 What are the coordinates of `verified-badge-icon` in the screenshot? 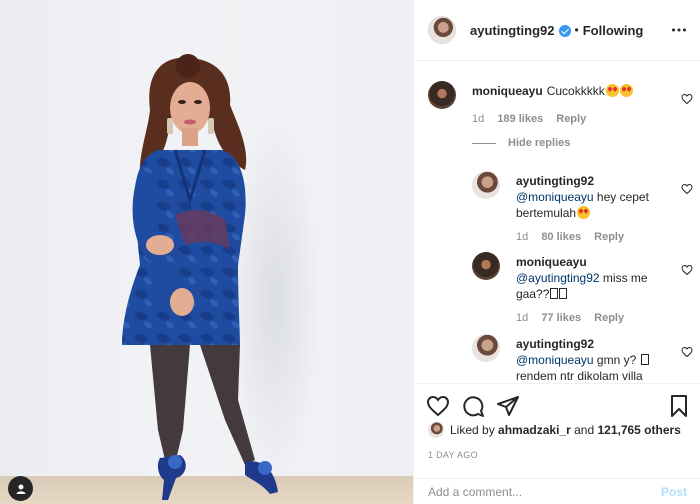 It's located at (564, 31).